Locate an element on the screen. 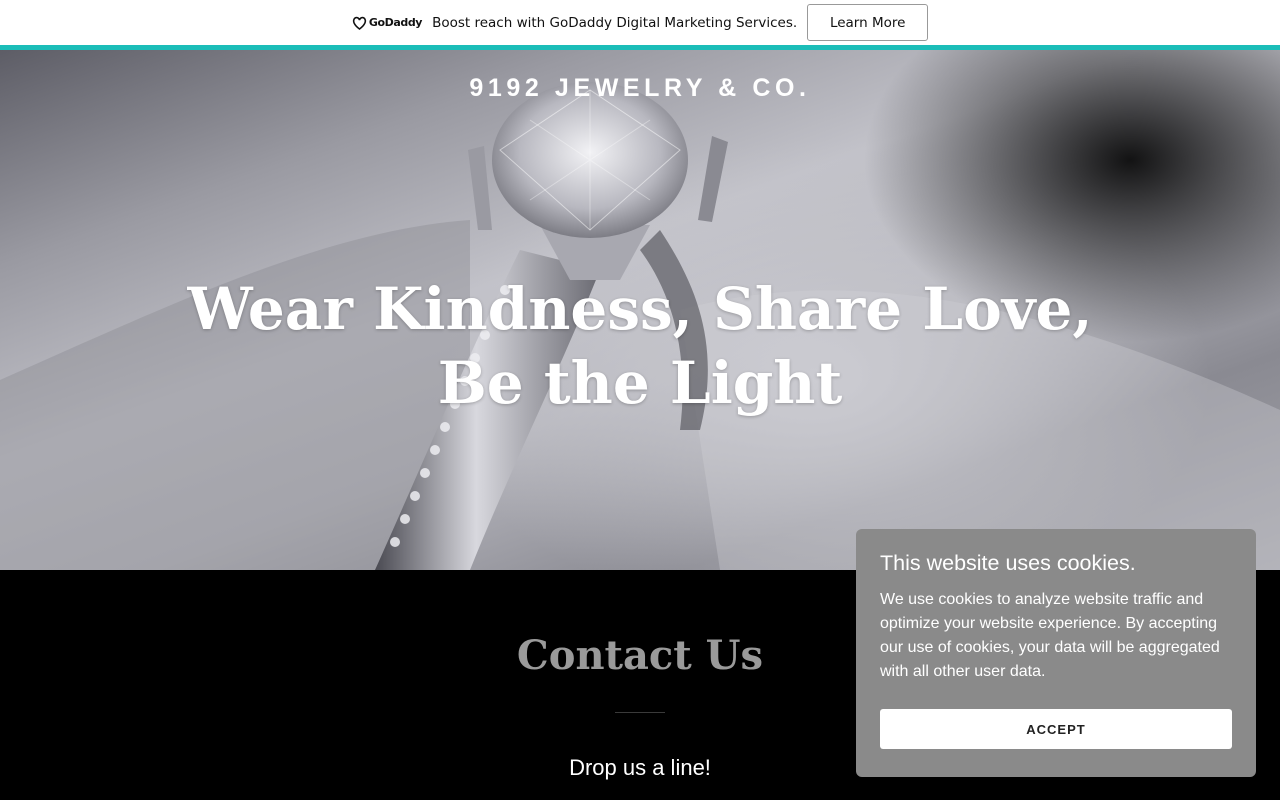 This screenshot has width=1280, height=800. godaddy-logo-text: GoDaddy is located at coordinates (395, 22).